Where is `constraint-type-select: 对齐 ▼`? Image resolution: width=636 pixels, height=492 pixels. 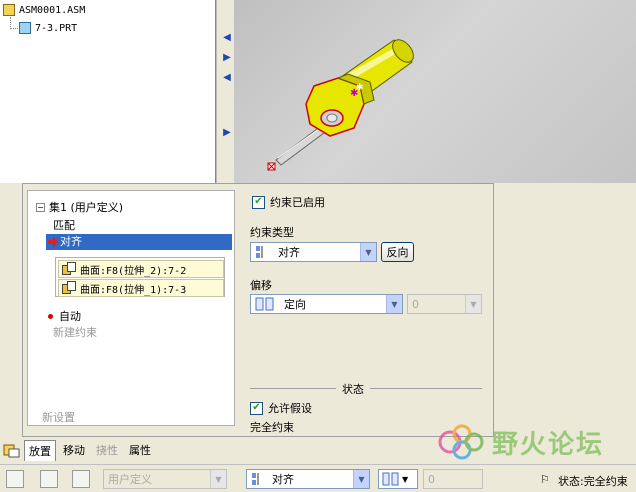
constraint-type-select: 对齐 ▼ is located at coordinates (313, 252).